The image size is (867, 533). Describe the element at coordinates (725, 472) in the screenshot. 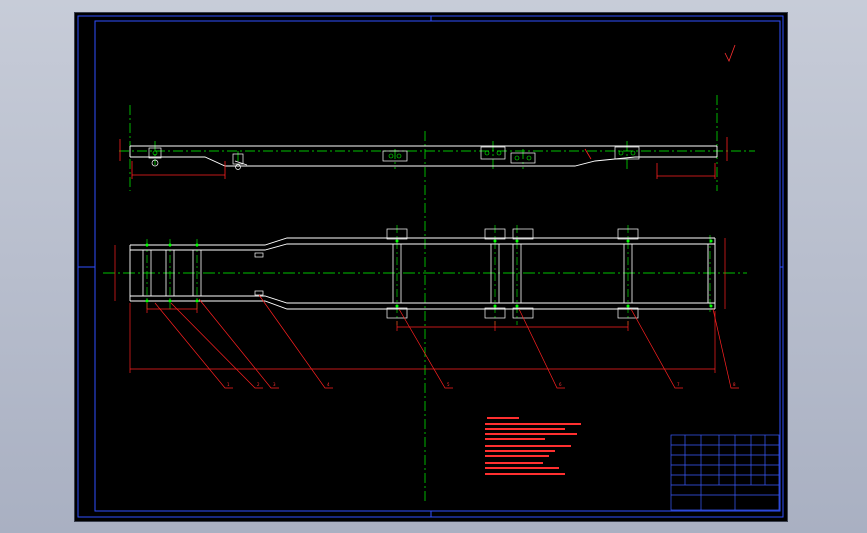

I see `title-block` at that location.